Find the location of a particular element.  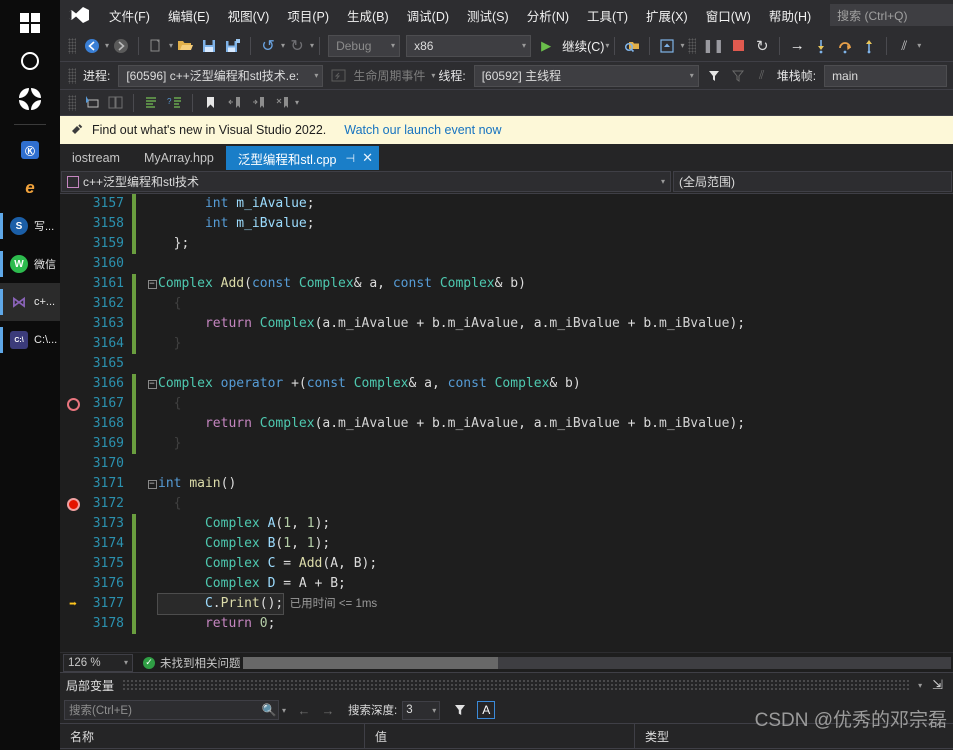

continue-play-icon: ▶ is located at coordinates (546, 46).